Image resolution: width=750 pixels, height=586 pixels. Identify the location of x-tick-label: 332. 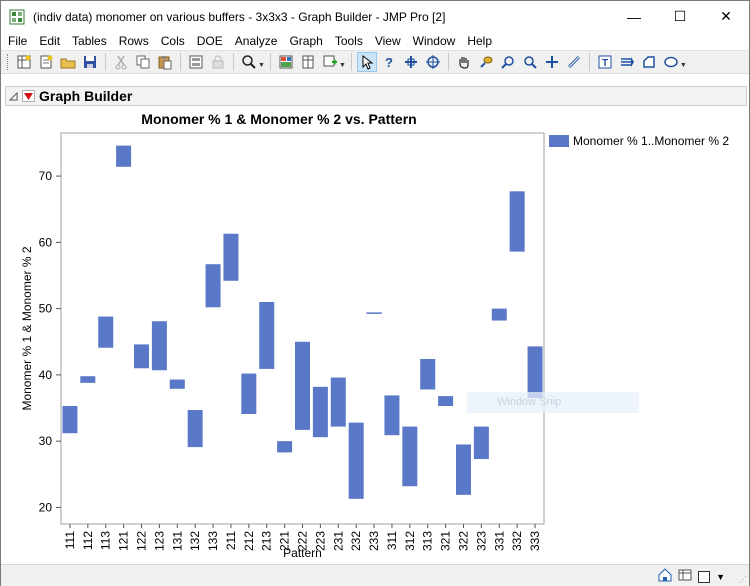
(517, 541).